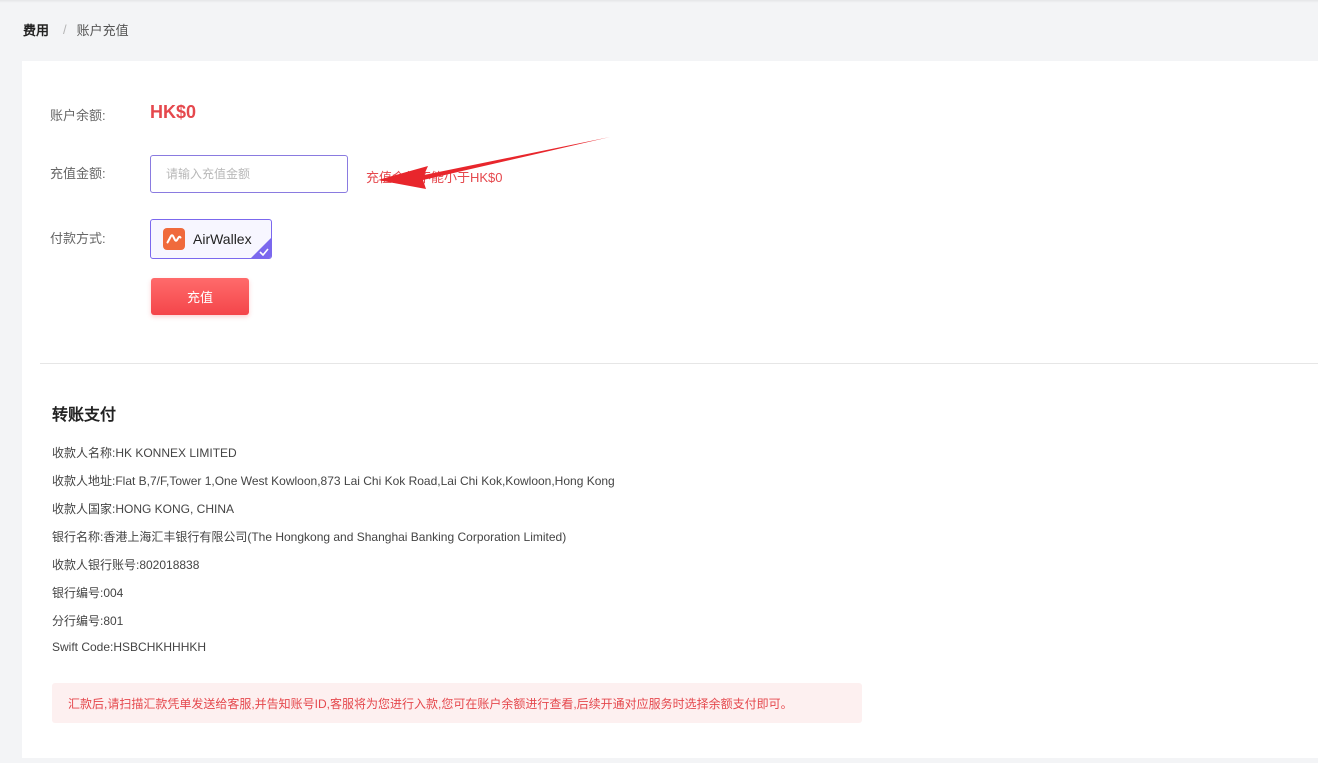  Describe the element at coordinates (143, 509) in the screenshot. I see `payee-country: 收款人国家:HONG KONG, CHINA` at that location.